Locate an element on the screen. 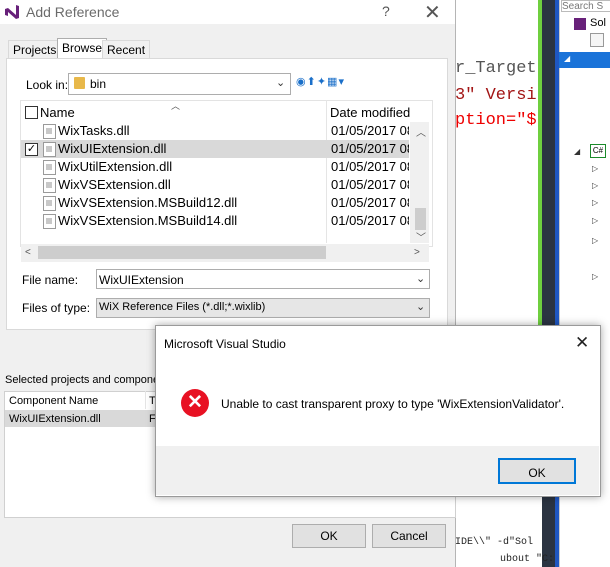 Image resolution: width=610 pixels, height=567 pixels. file-name-value: WixUIExtension is located at coordinates (141, 280).